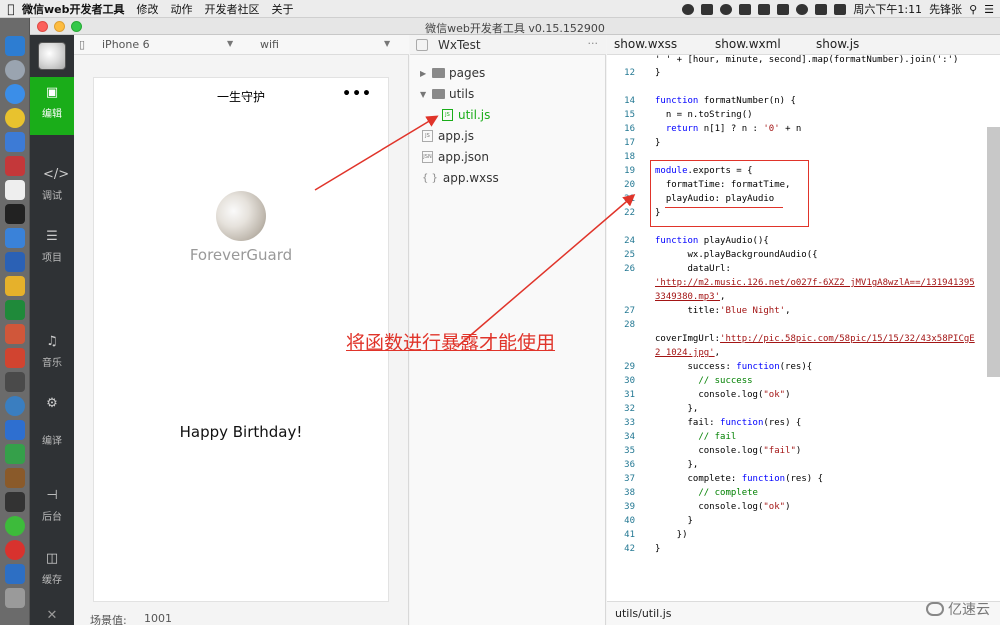 The width and height of the screenshot is (1000, 625). I want to click on code-line: 40 }, so click(658, 521).